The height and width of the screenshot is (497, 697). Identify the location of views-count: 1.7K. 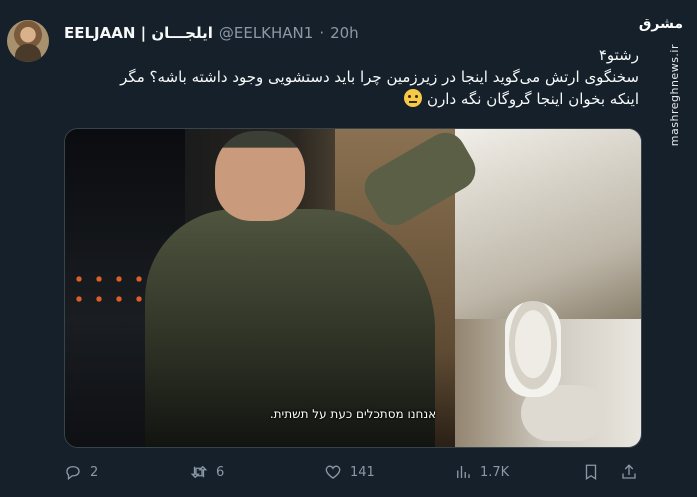
(495, 472).